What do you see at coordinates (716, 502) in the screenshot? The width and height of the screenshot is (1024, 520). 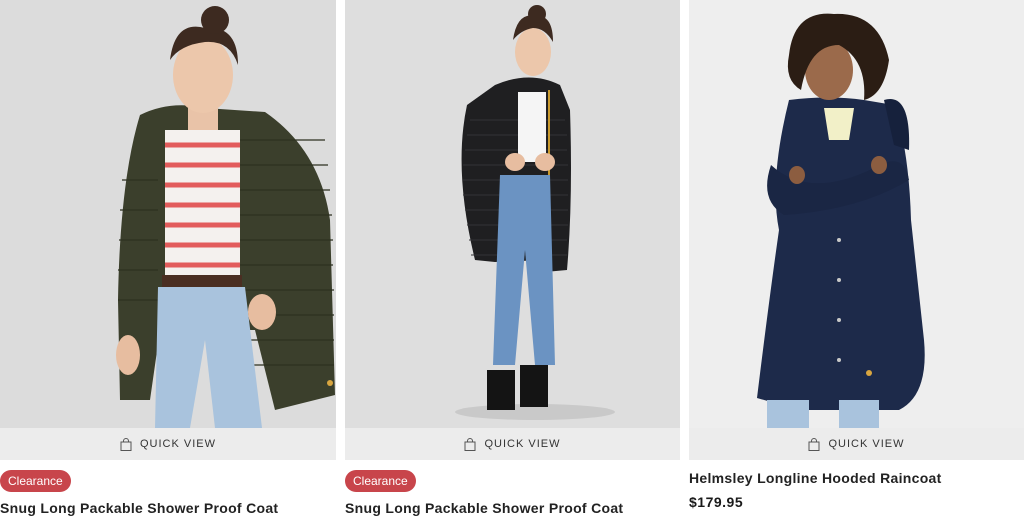 I see `product-price: $179.95` at bounding box center [716, 502].